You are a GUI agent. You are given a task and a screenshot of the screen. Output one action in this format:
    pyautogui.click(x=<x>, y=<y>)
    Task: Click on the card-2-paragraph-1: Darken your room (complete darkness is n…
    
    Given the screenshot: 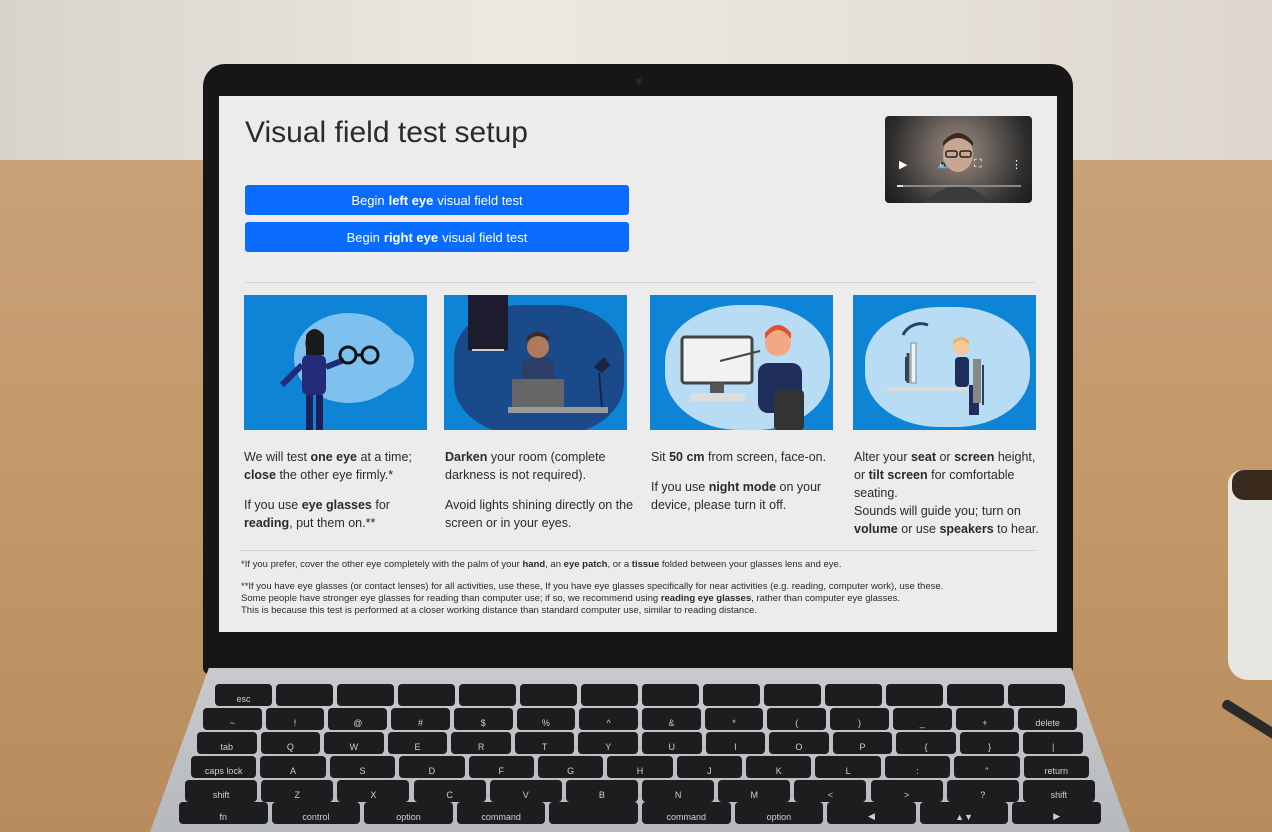 What is the action you would take?
    pyautogui.click(x=525, y=466)
    